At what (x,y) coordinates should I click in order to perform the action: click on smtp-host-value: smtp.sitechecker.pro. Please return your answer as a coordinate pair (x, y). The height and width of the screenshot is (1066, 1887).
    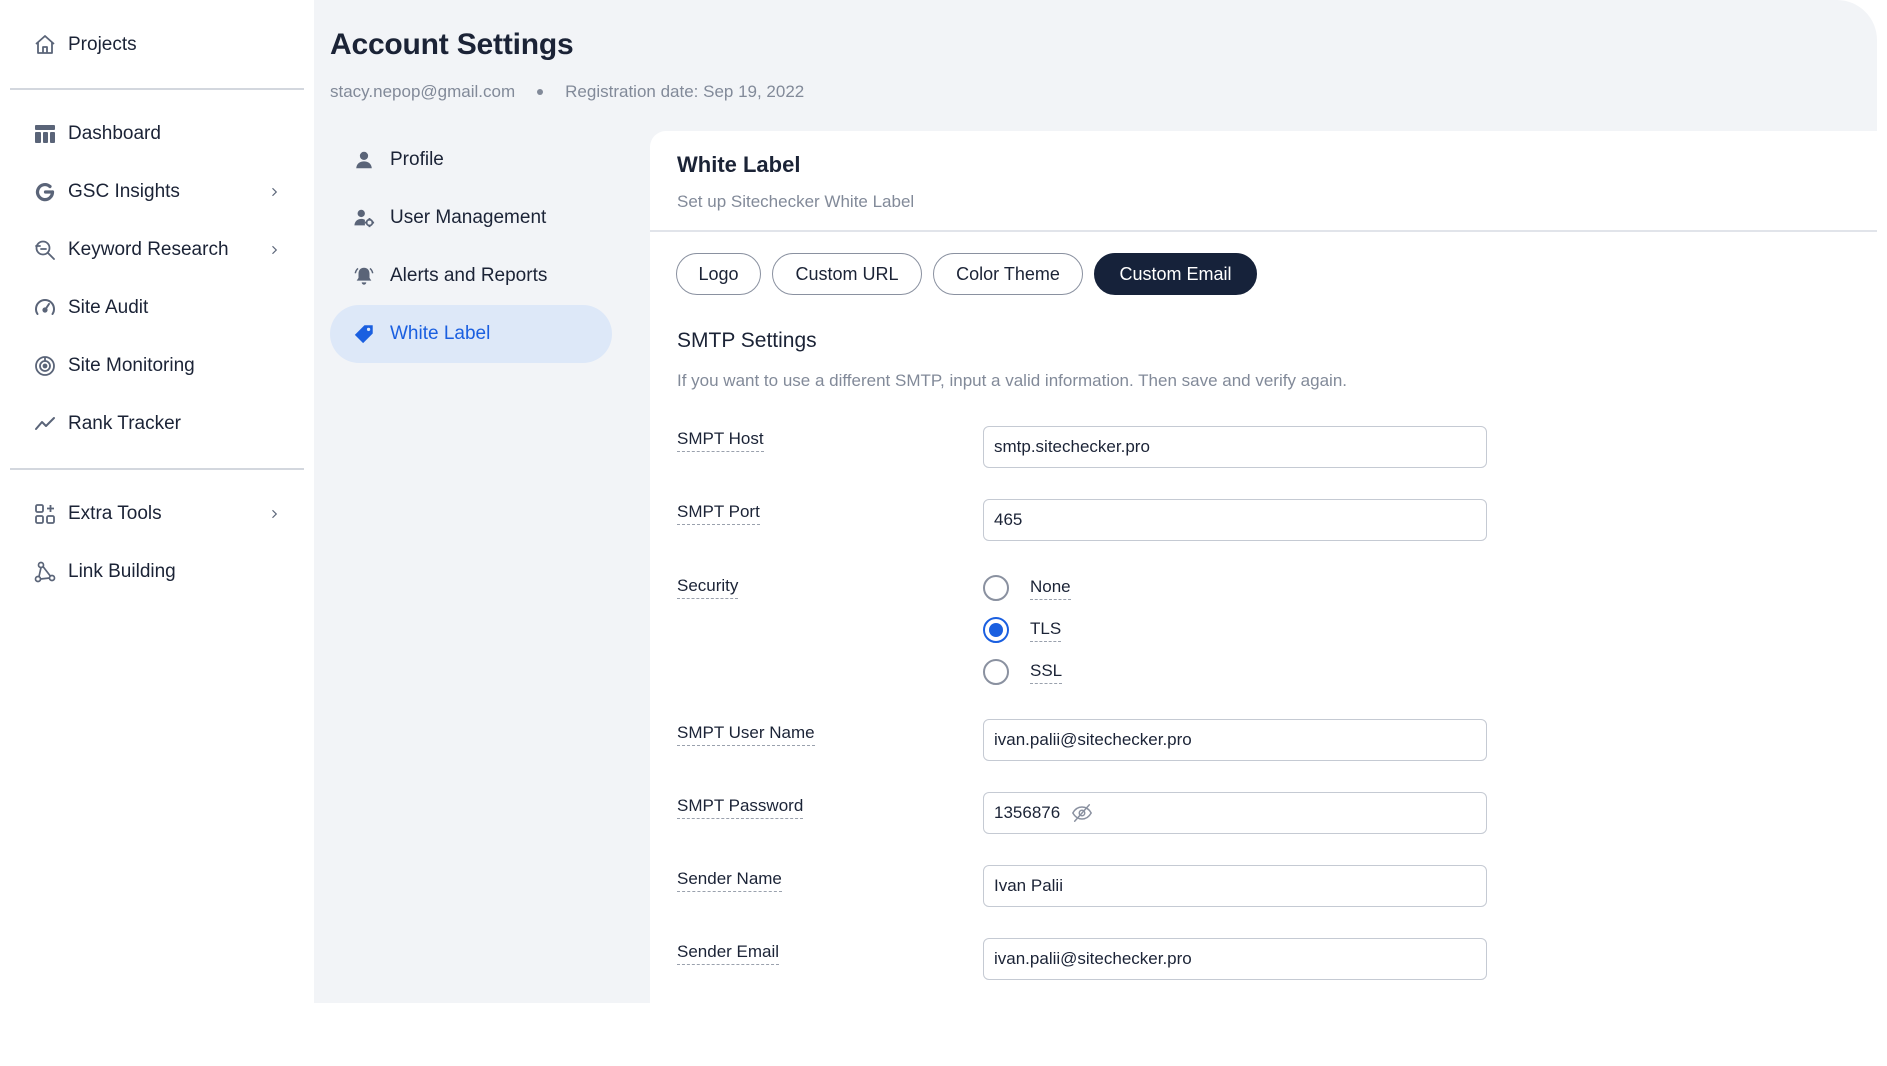
    Looking at the image, I should click on (1072, 446).